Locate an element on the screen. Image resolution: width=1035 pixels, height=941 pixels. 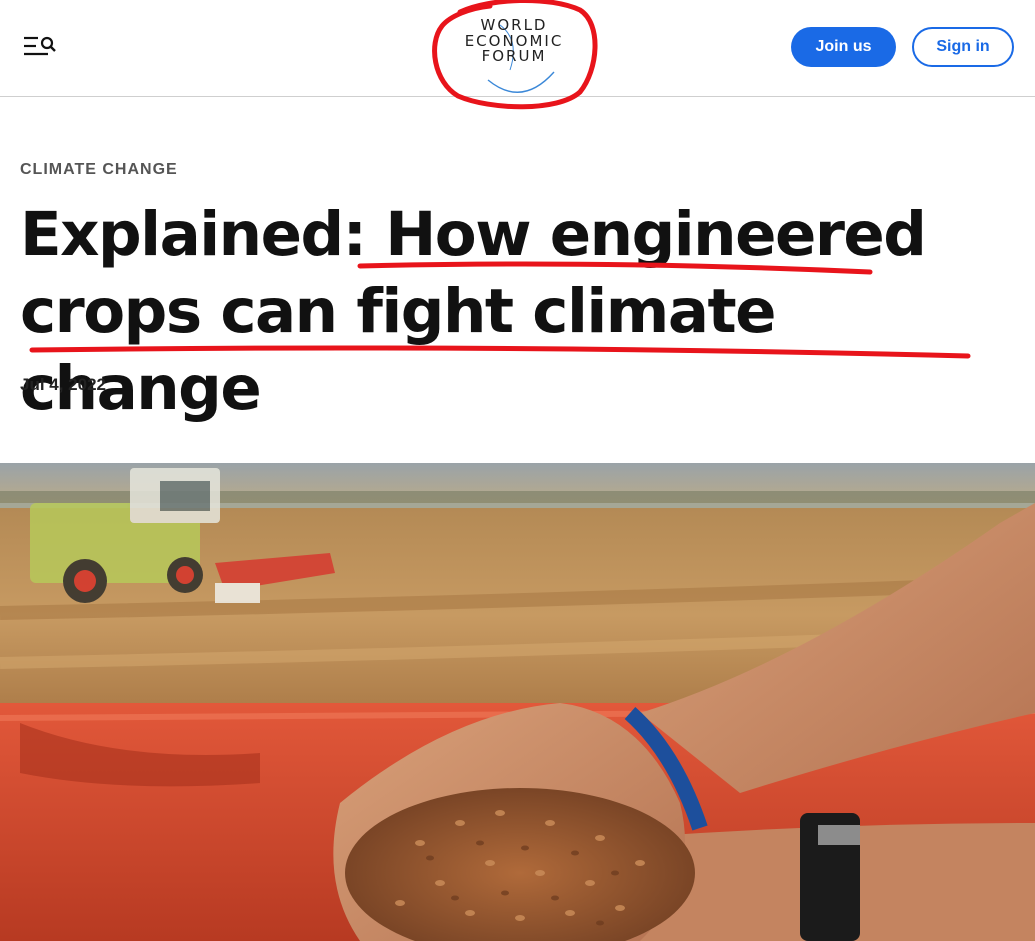
category-tag: CLIMATE CHANGE is located at coordinates (99, 170).